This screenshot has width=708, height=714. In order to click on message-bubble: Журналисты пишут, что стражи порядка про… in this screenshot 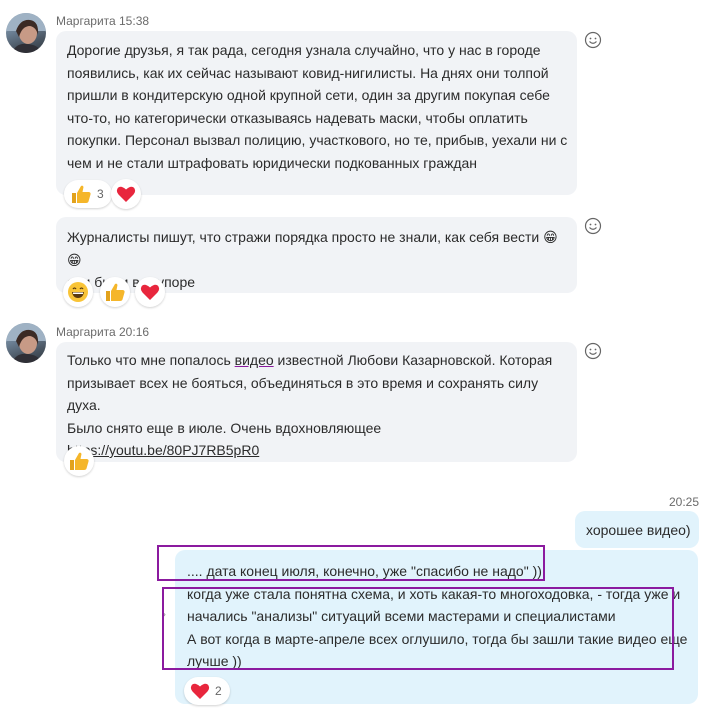, I will do `click(316, 255)`.